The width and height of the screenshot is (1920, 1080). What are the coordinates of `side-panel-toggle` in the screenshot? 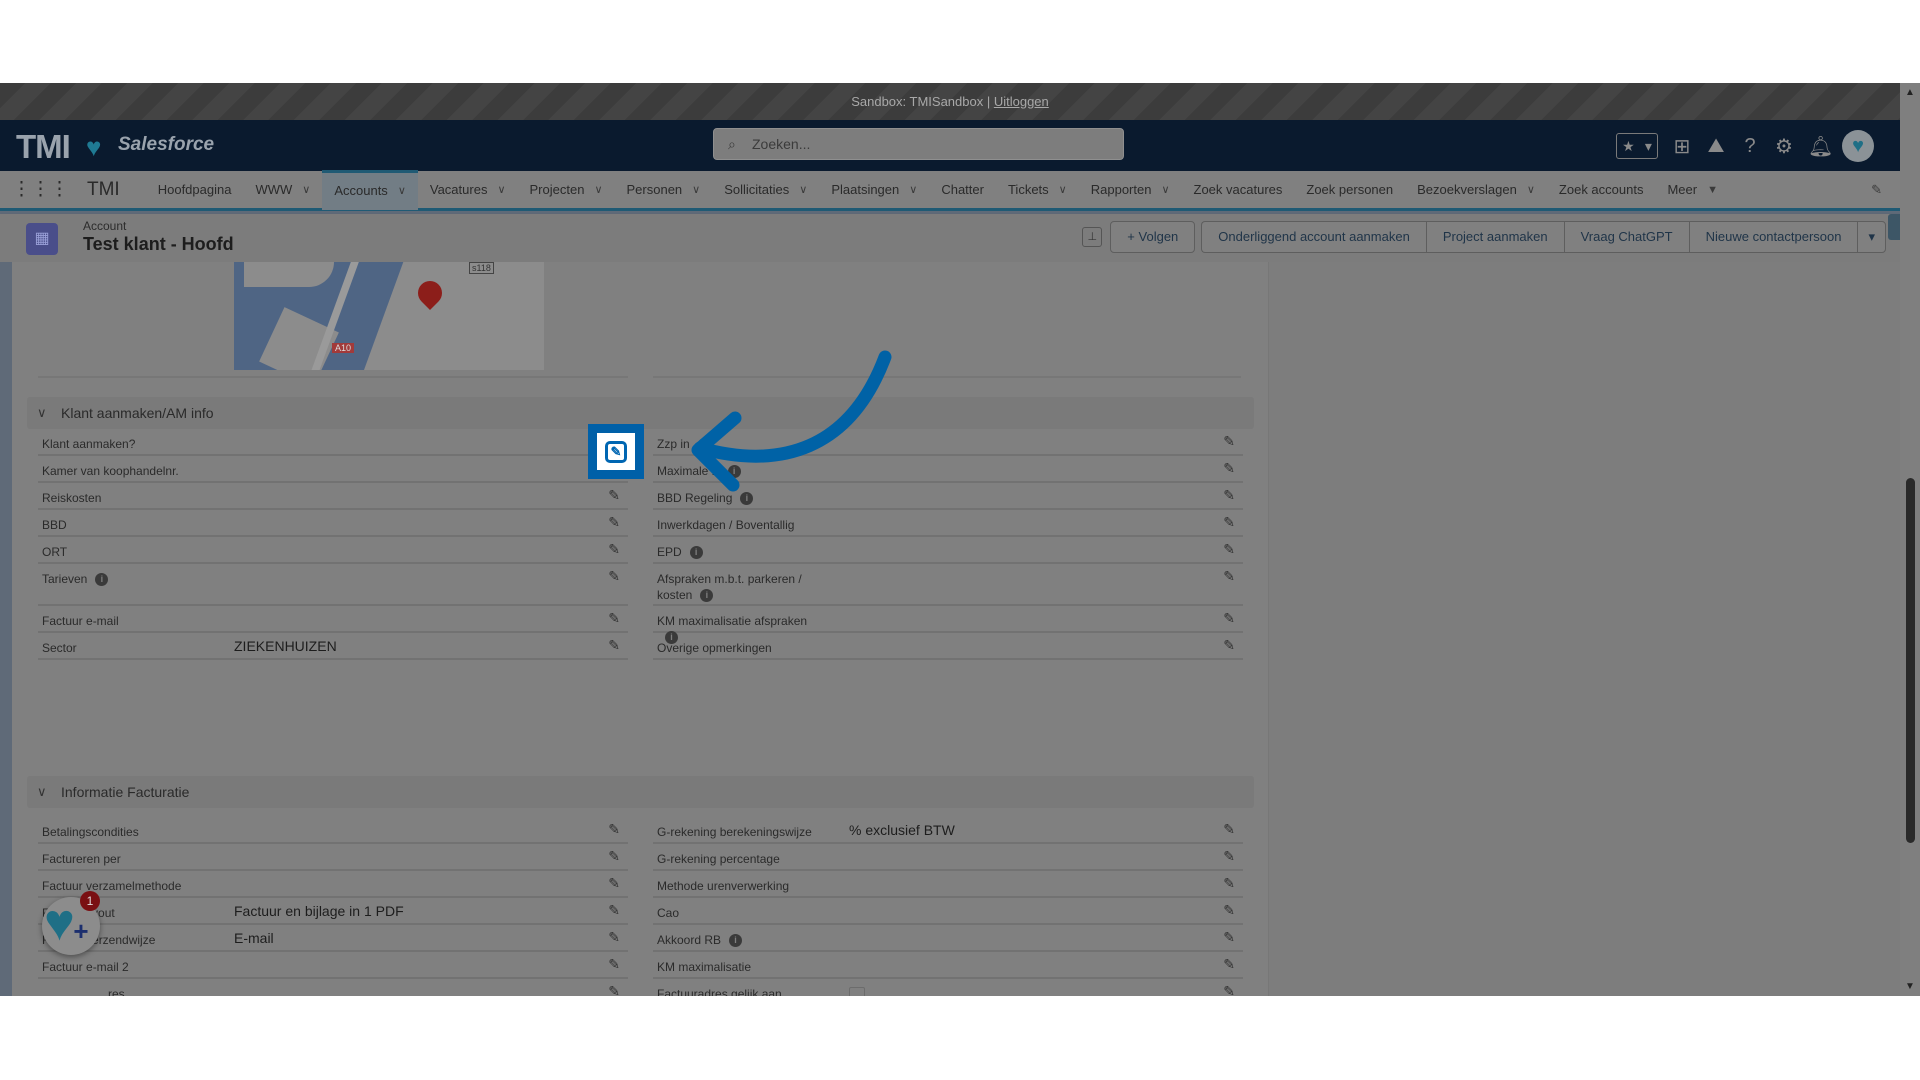 It's located at (1894, 227).